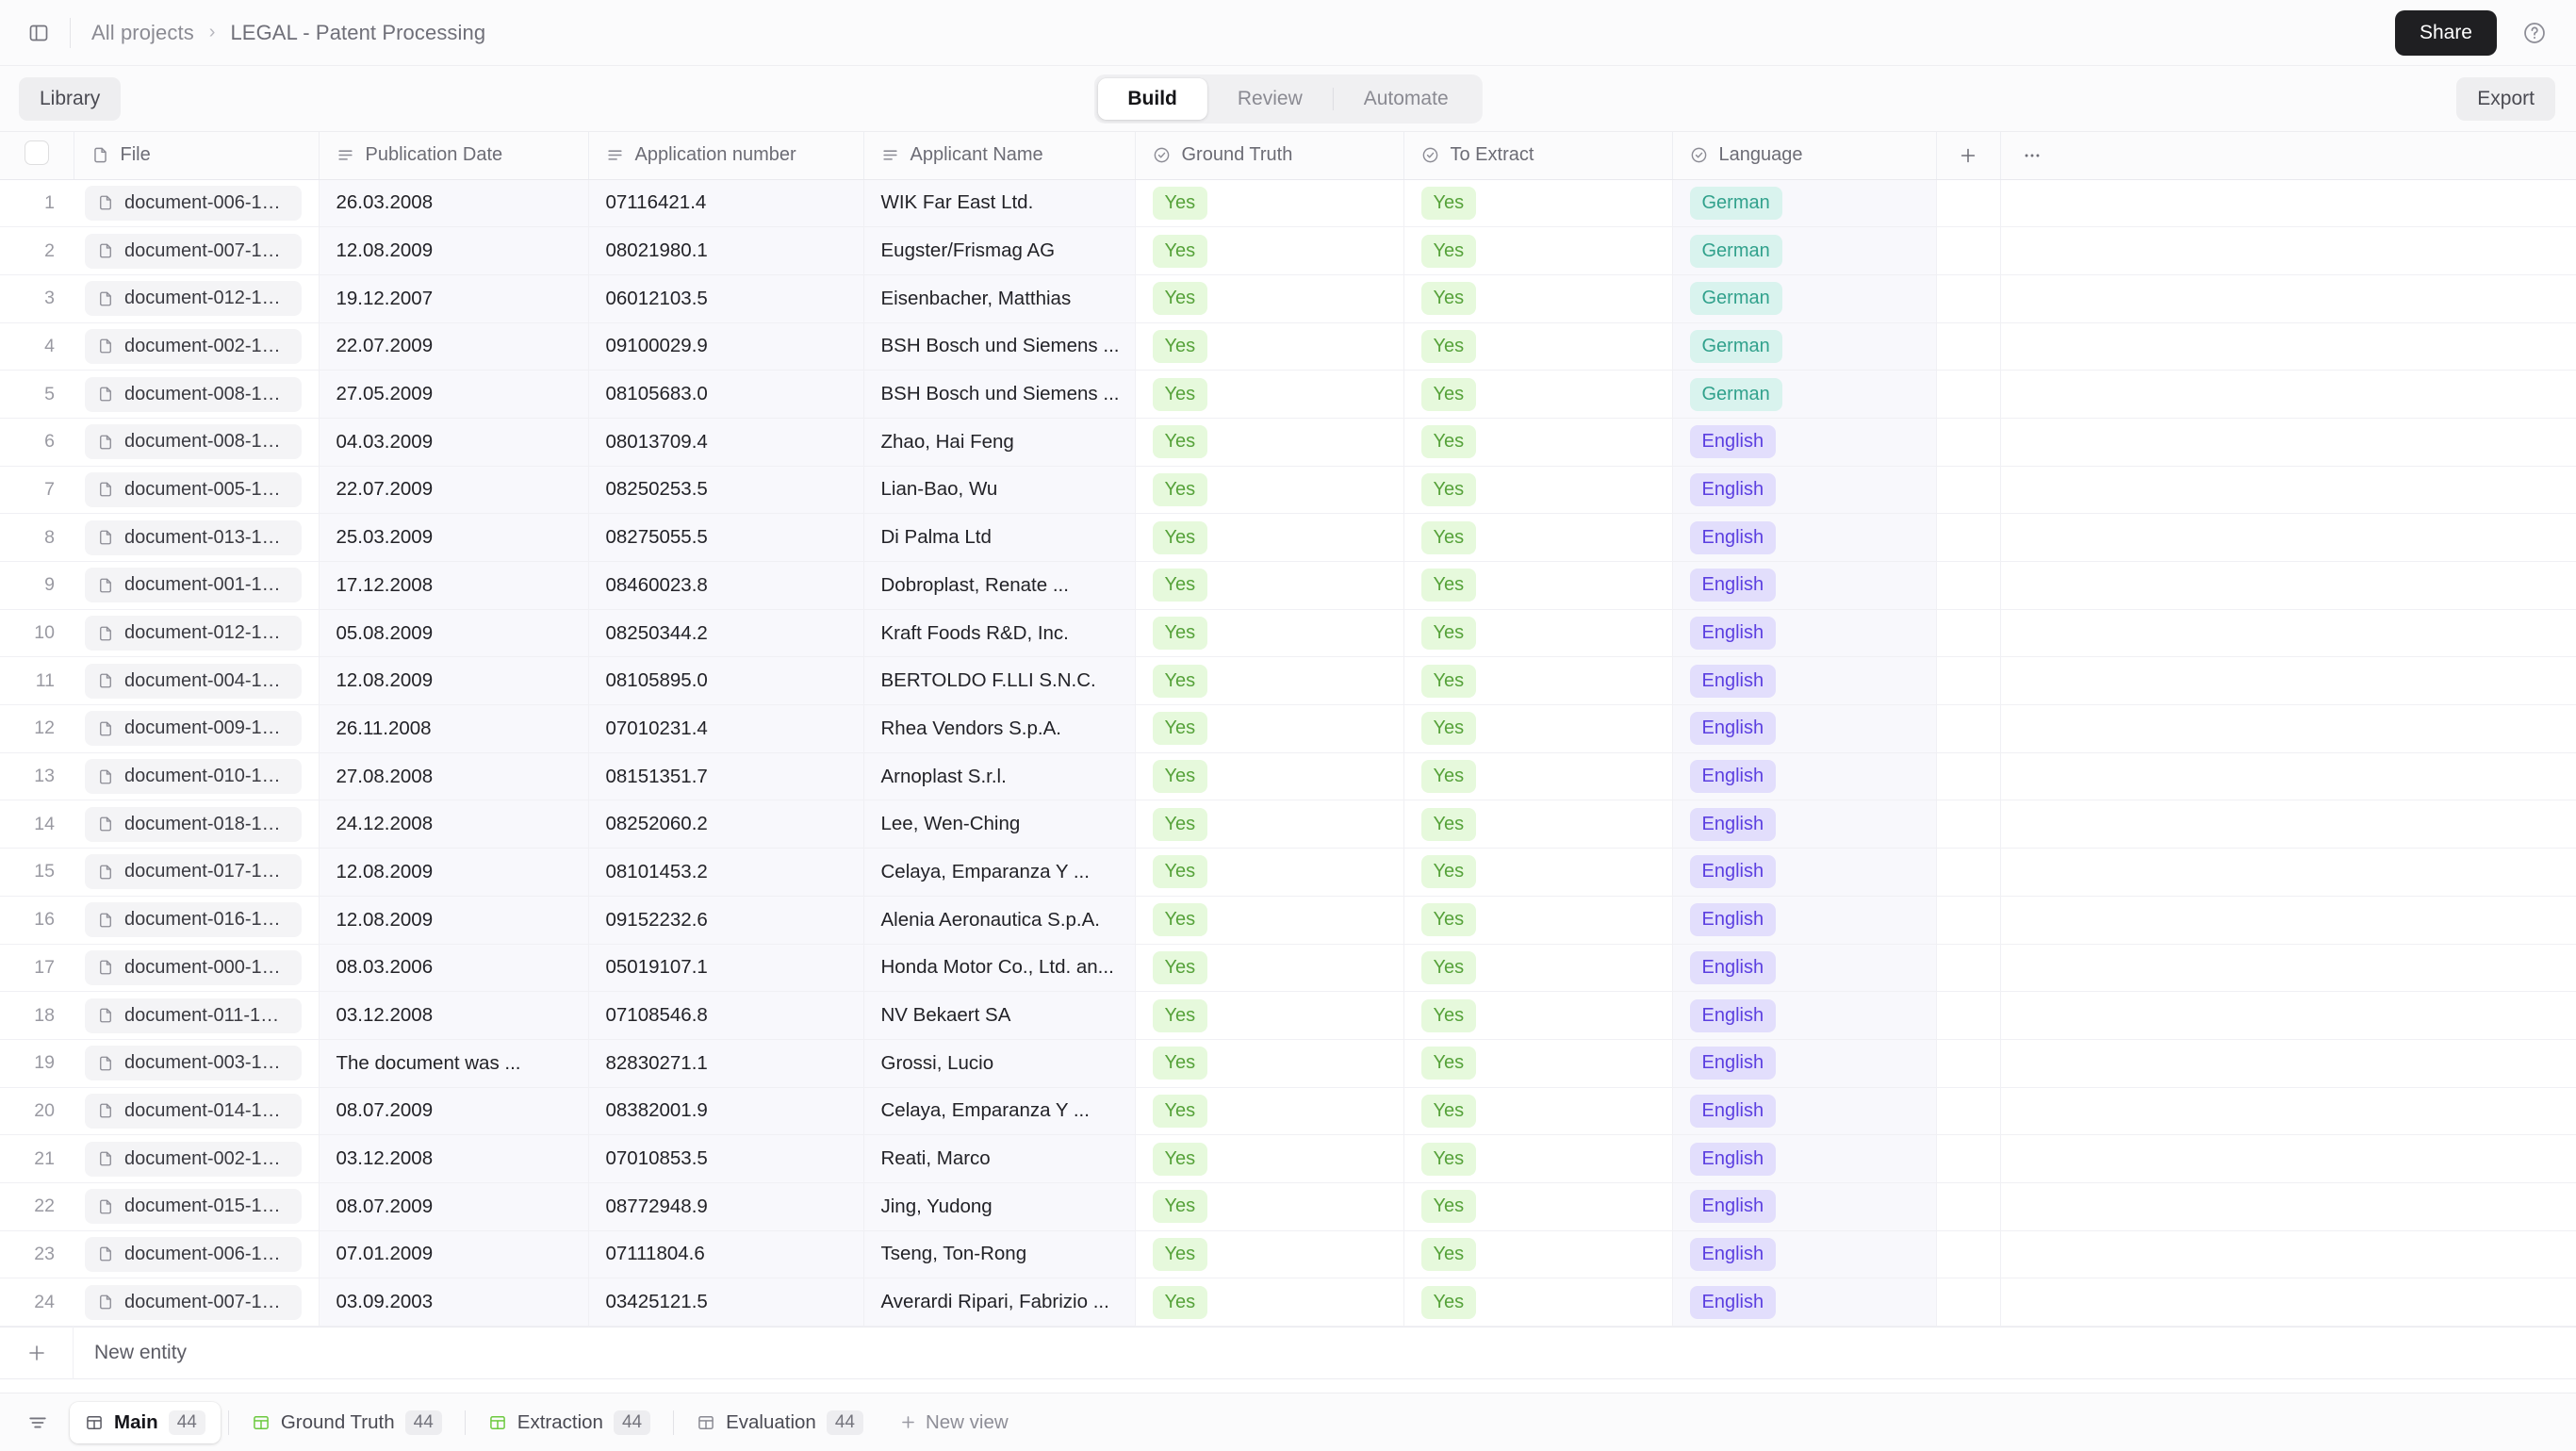  Describe the element at coordinates (726, 156) in the screenshot. I see `column-header-application-number: Application number` at that location.